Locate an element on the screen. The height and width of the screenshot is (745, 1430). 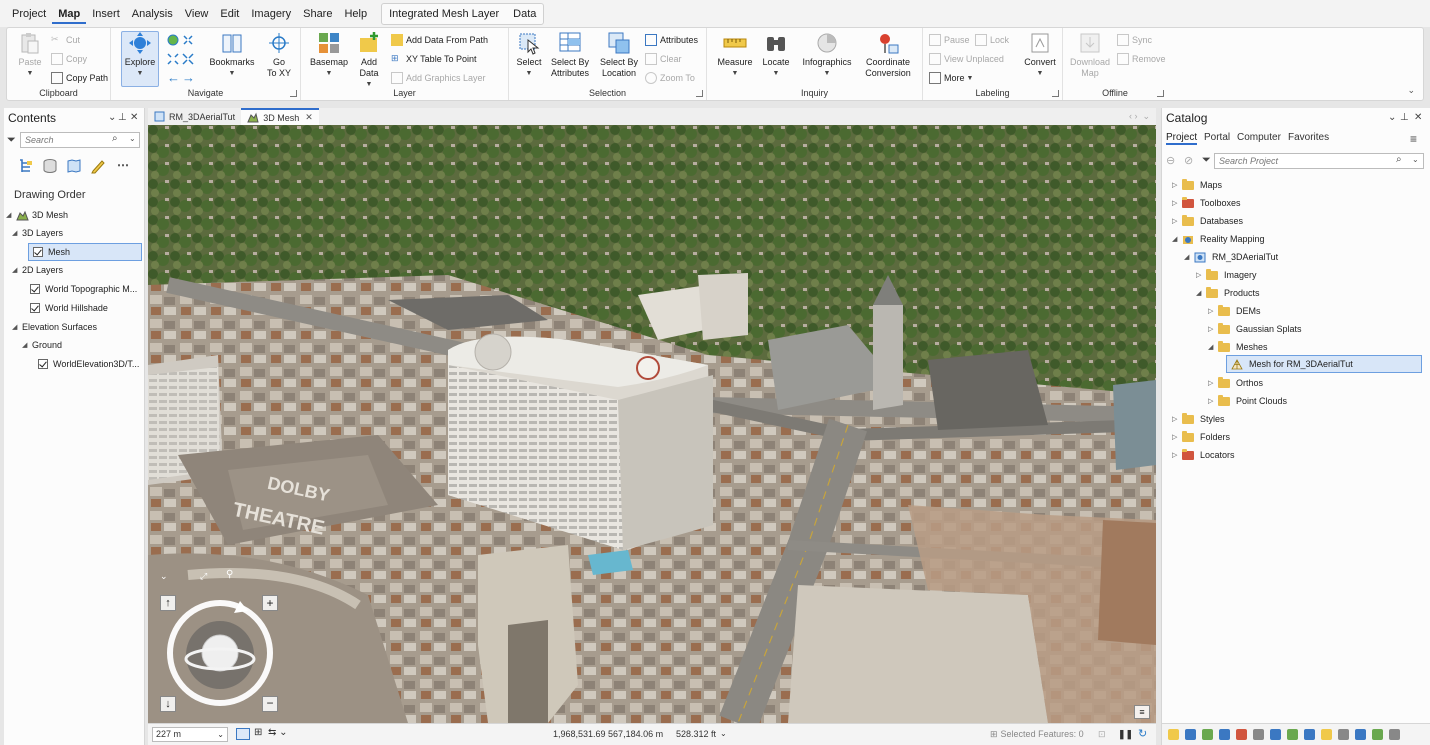
symbology-icon is located at coordinates (1241, 734).